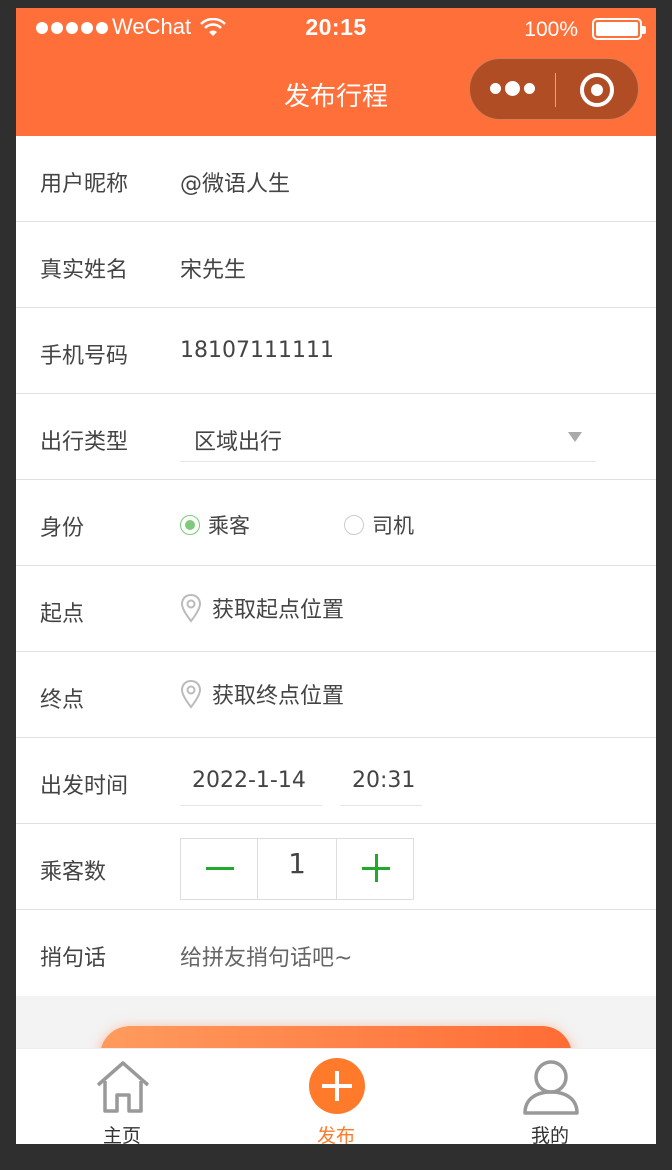 This screenshot has height=1170, width=672. I want to click on start-location-picker: 获取起点位置, so click(262, 608).